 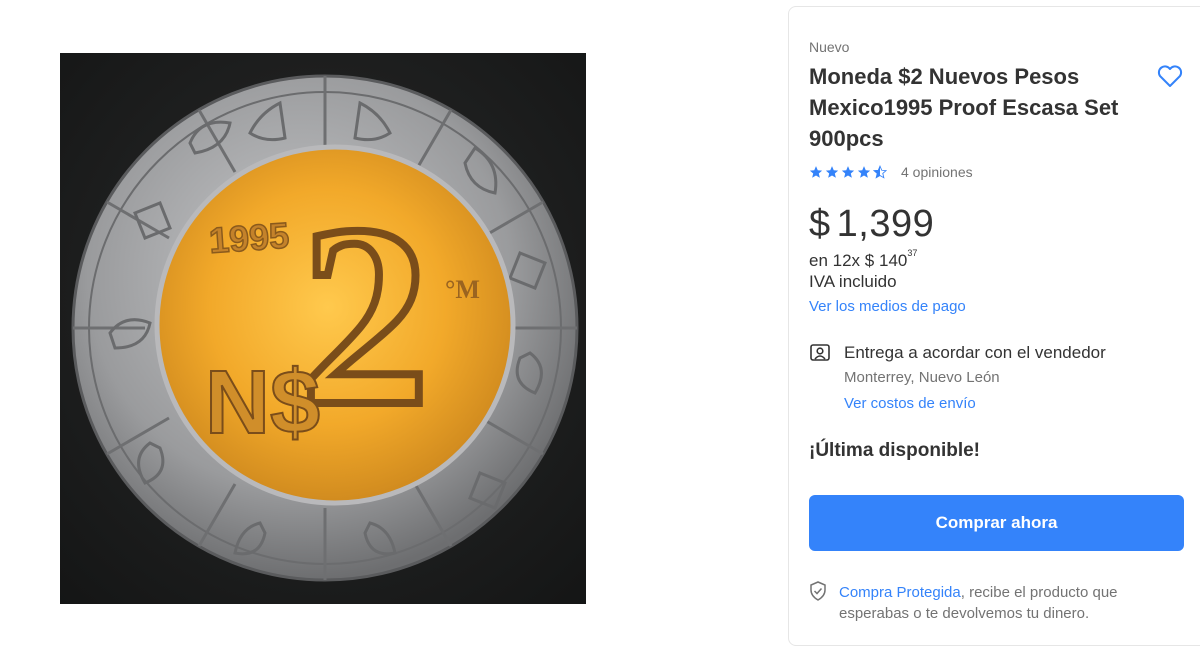 I want to click on installments-amount: 140, so click(x=893, y=260).